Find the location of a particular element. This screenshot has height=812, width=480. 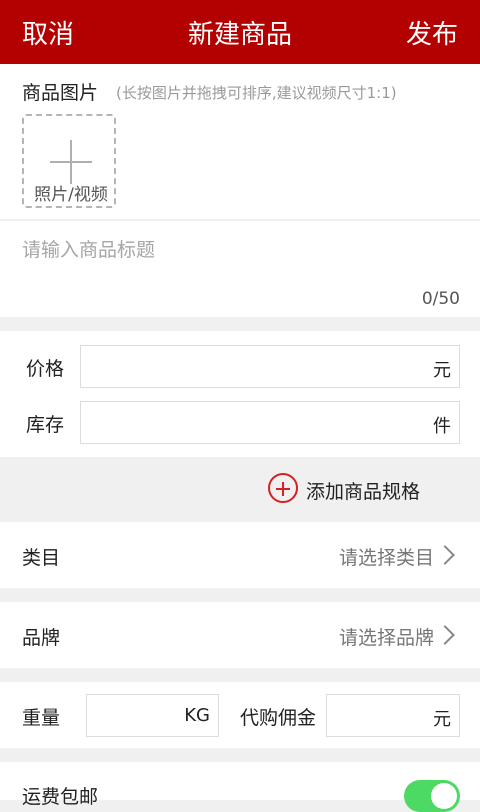

weight-unit: KG is located at coordinates (197, 715).